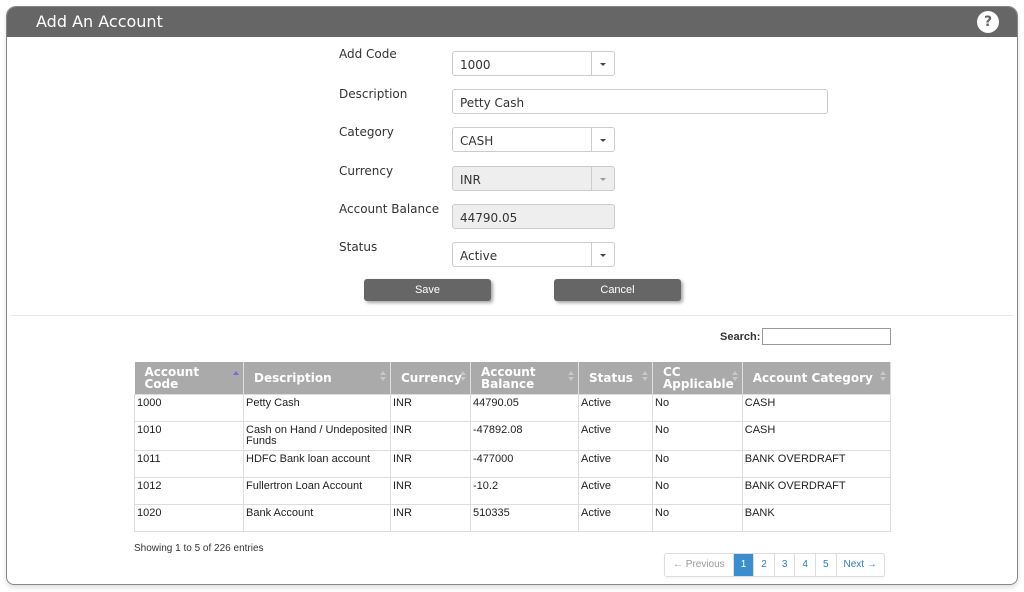  What do you see at coordinates (611, 377) in the screenshot?
I see `column-label: Status` at bounding box center [611, 377].